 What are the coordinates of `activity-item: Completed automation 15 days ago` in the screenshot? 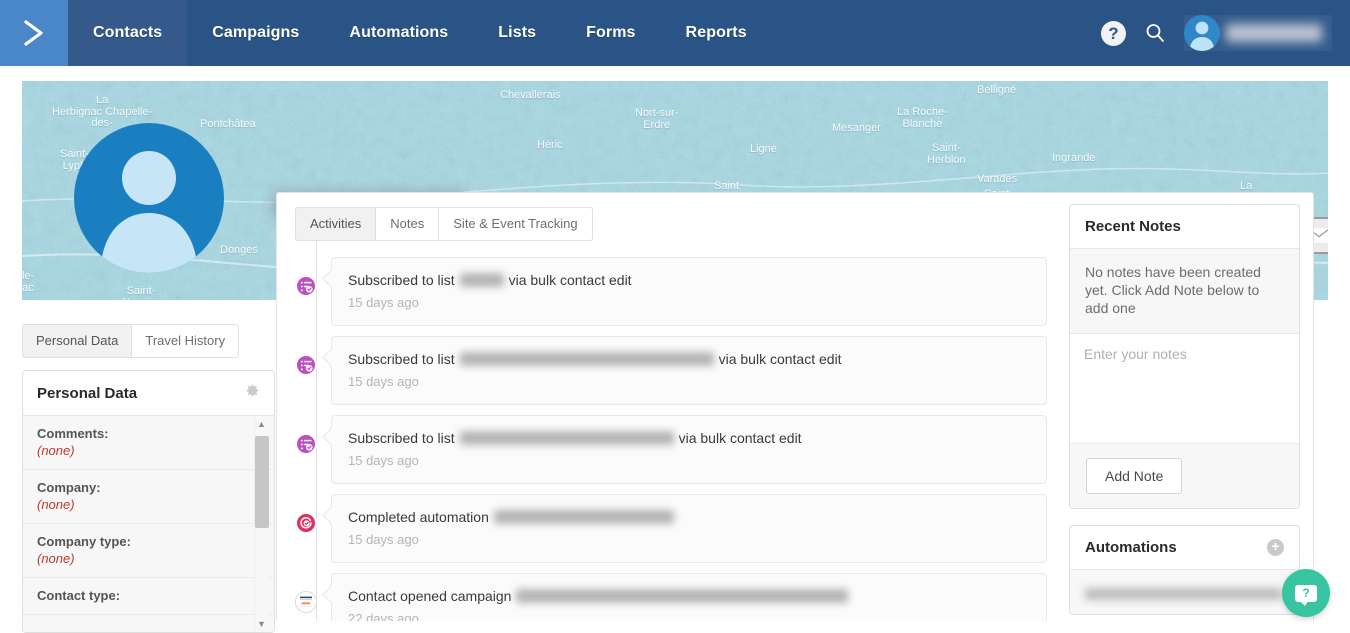 It's located at (671, 528).